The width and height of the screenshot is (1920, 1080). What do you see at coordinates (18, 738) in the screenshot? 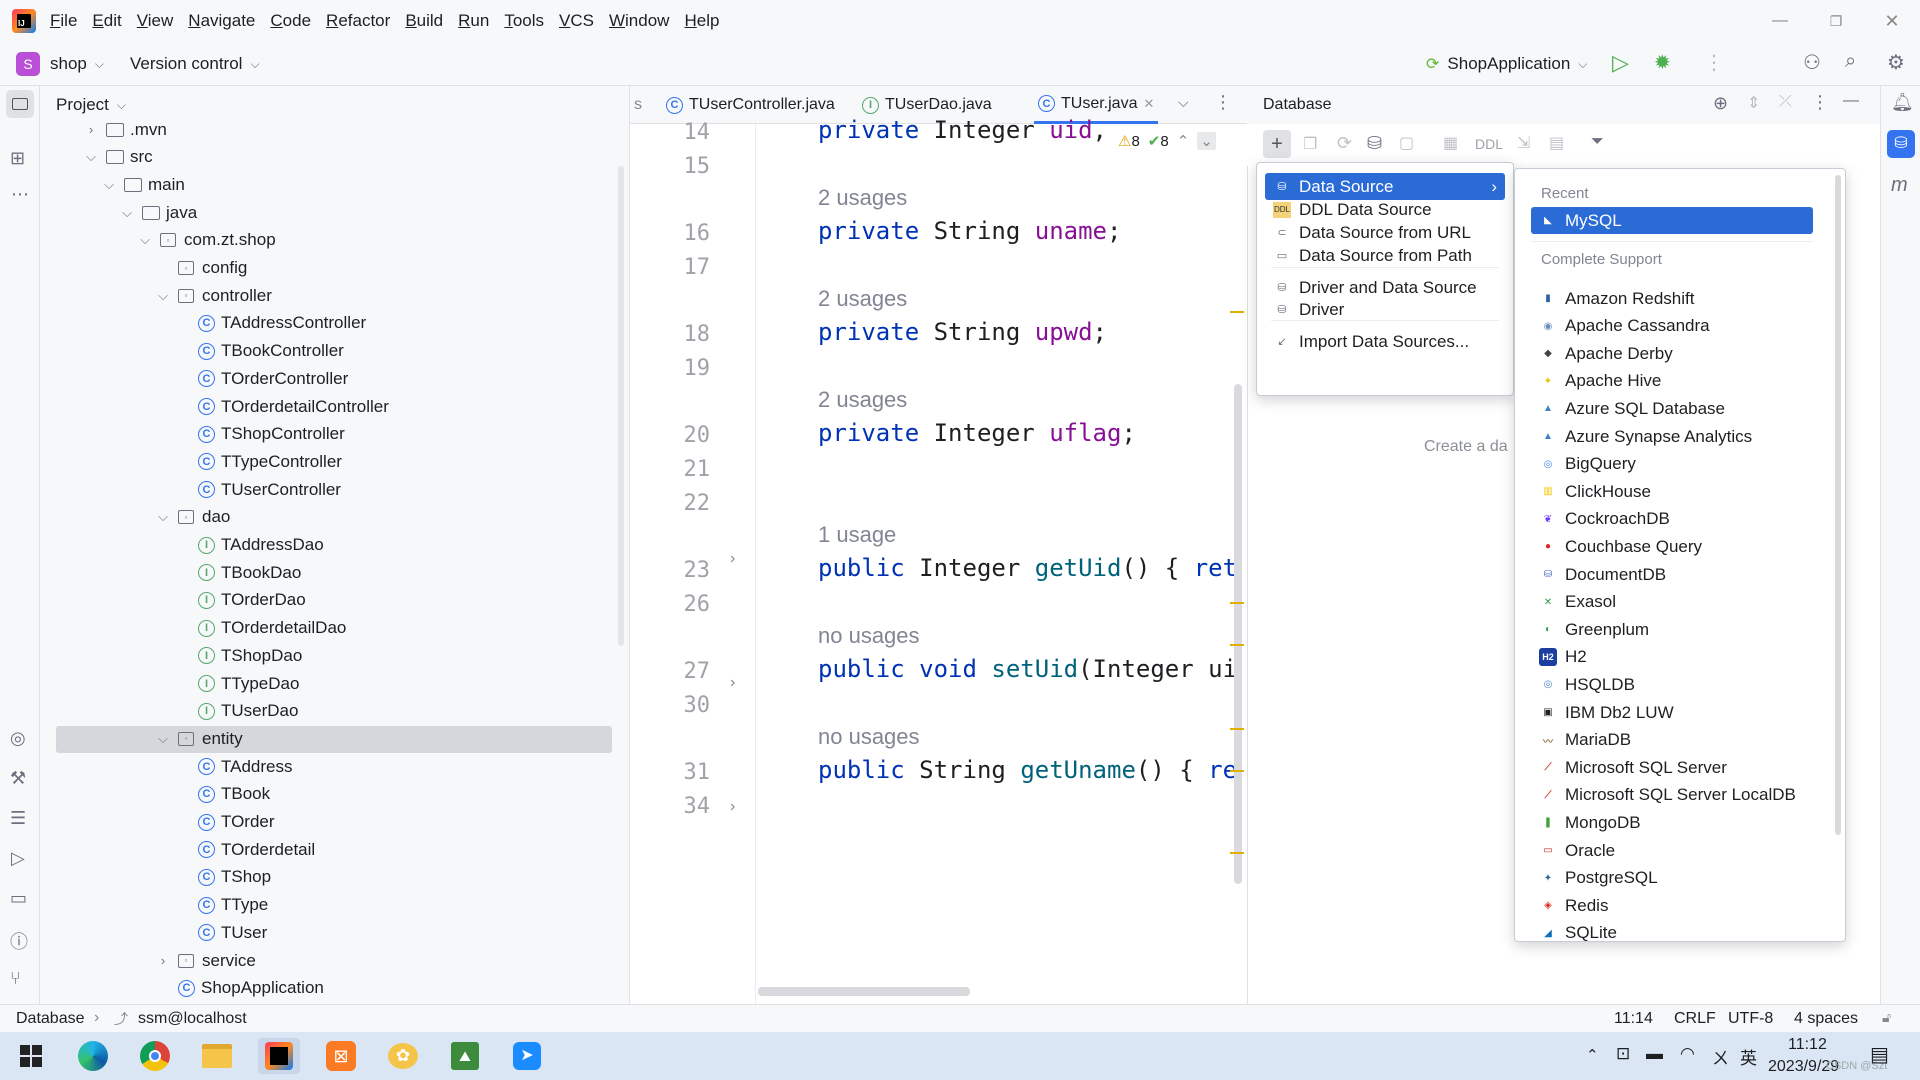
I see `services-tool-icon: ◎` at bounding box center [18, 738].